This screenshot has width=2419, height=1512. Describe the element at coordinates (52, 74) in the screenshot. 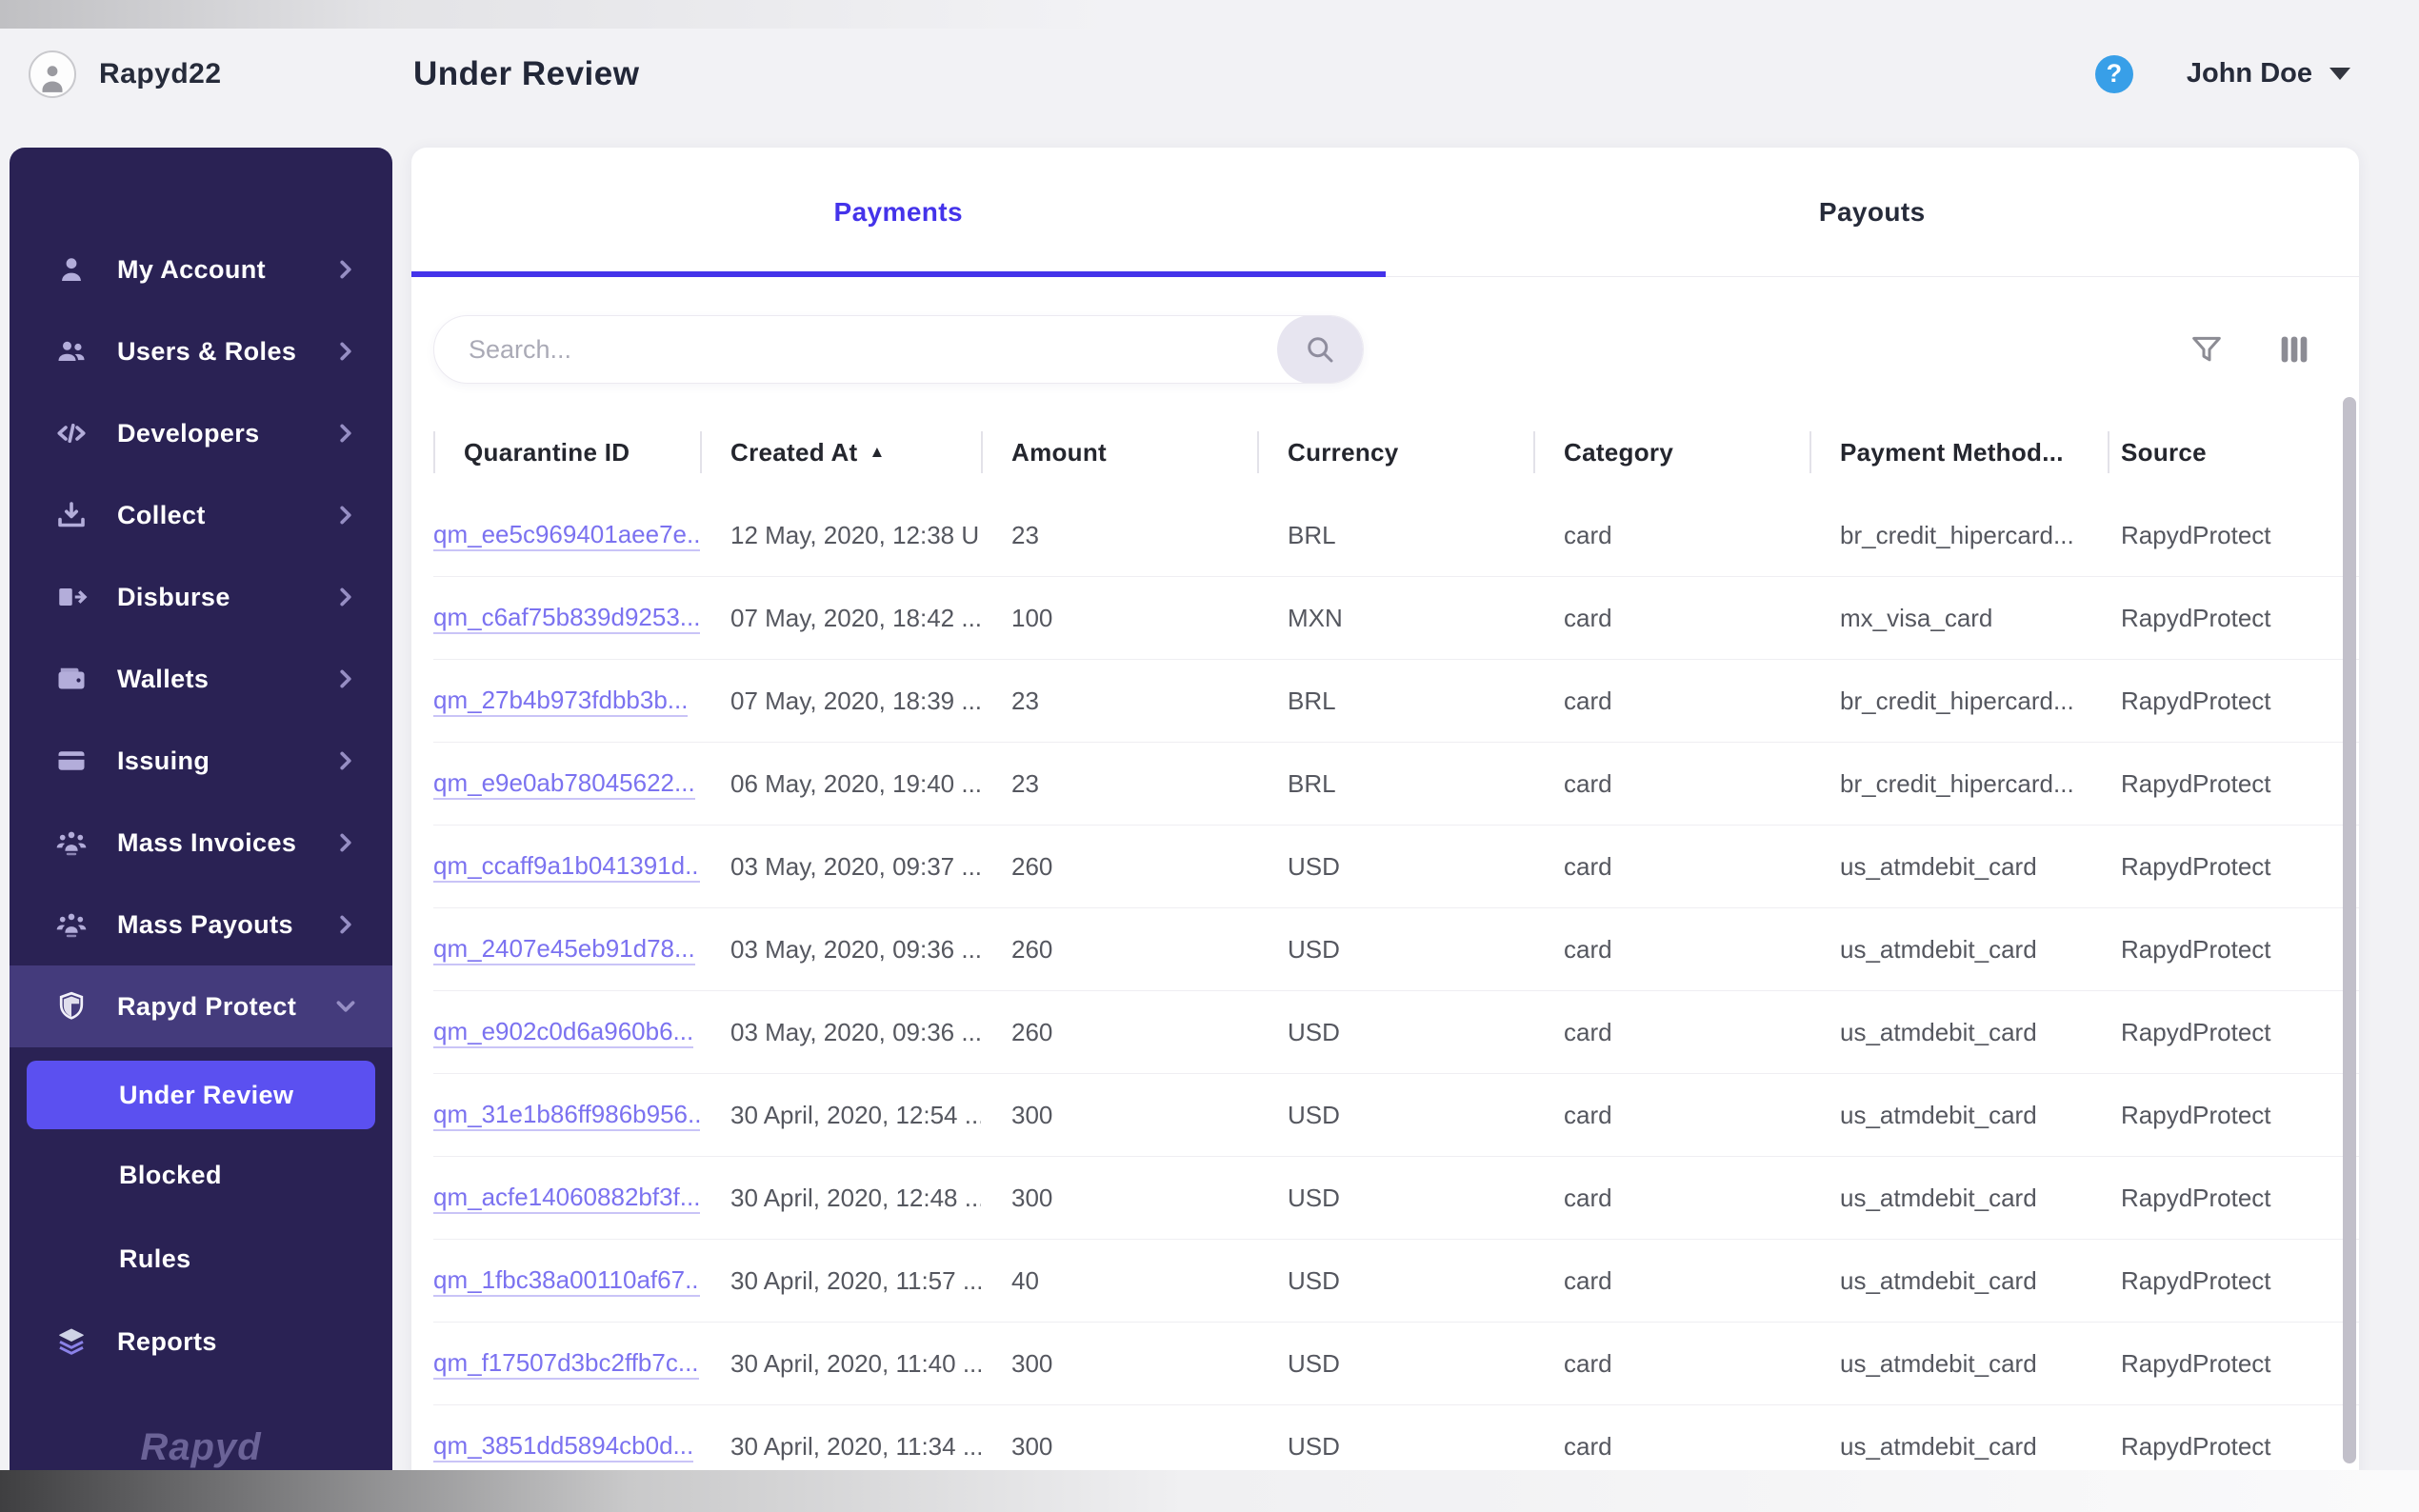

I see `avatar` at that location.